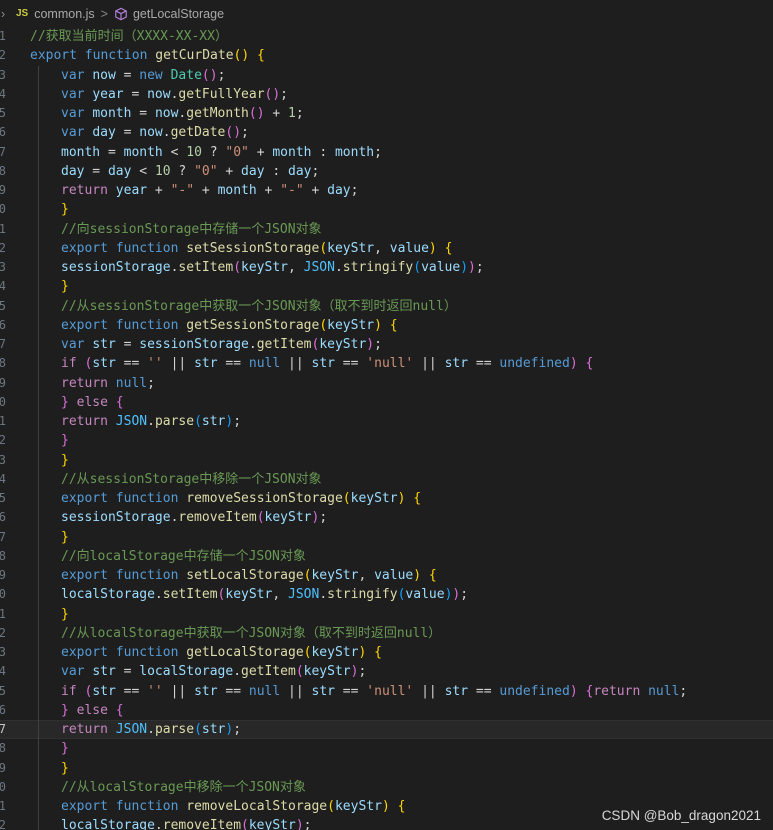 The width and height of the screenshot is (773, 830). What do you see at coordinates (386, 133) in the screenshot?
I see `code-line: 6 var day = now.getDate();` at bounding box center [386, 133].